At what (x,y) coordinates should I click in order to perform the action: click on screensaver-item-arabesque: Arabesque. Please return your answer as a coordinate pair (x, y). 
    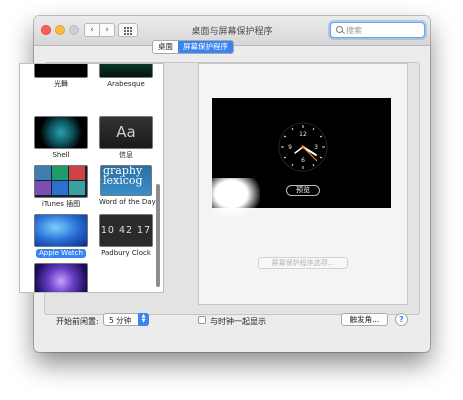
    Looking at the image, I should click on (126, 76).